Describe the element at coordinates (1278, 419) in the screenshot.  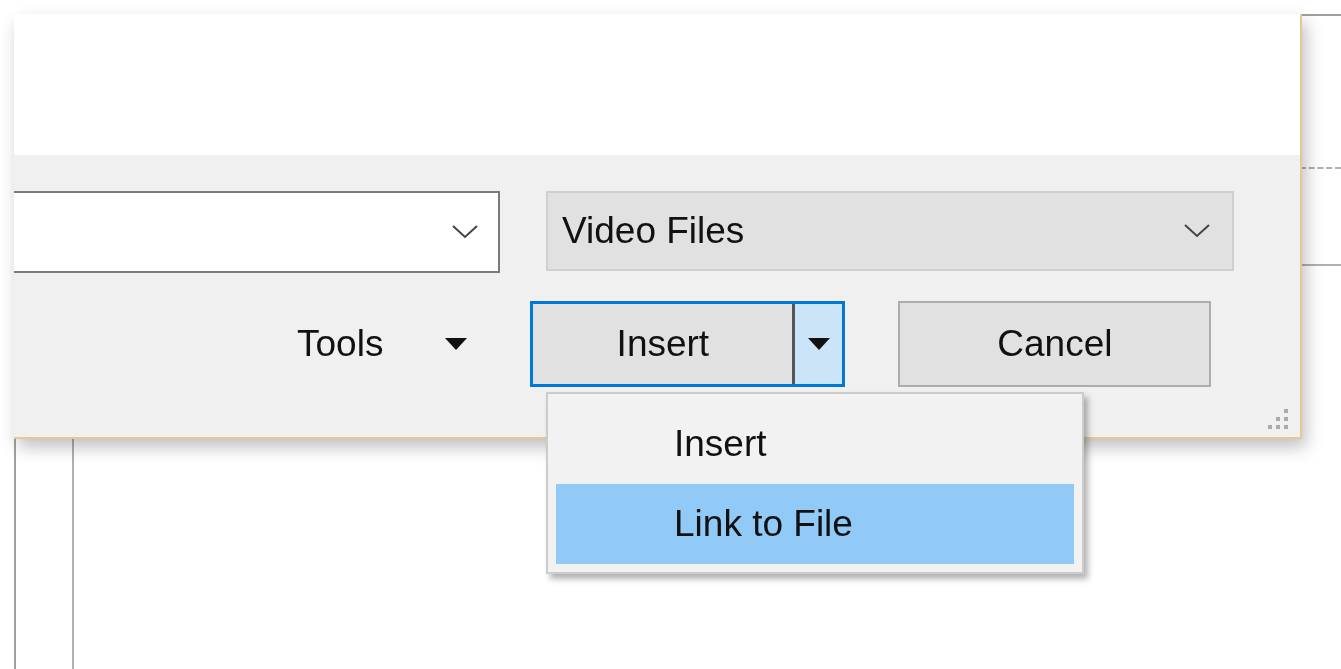
I see `resize-grip-icon` at that location.